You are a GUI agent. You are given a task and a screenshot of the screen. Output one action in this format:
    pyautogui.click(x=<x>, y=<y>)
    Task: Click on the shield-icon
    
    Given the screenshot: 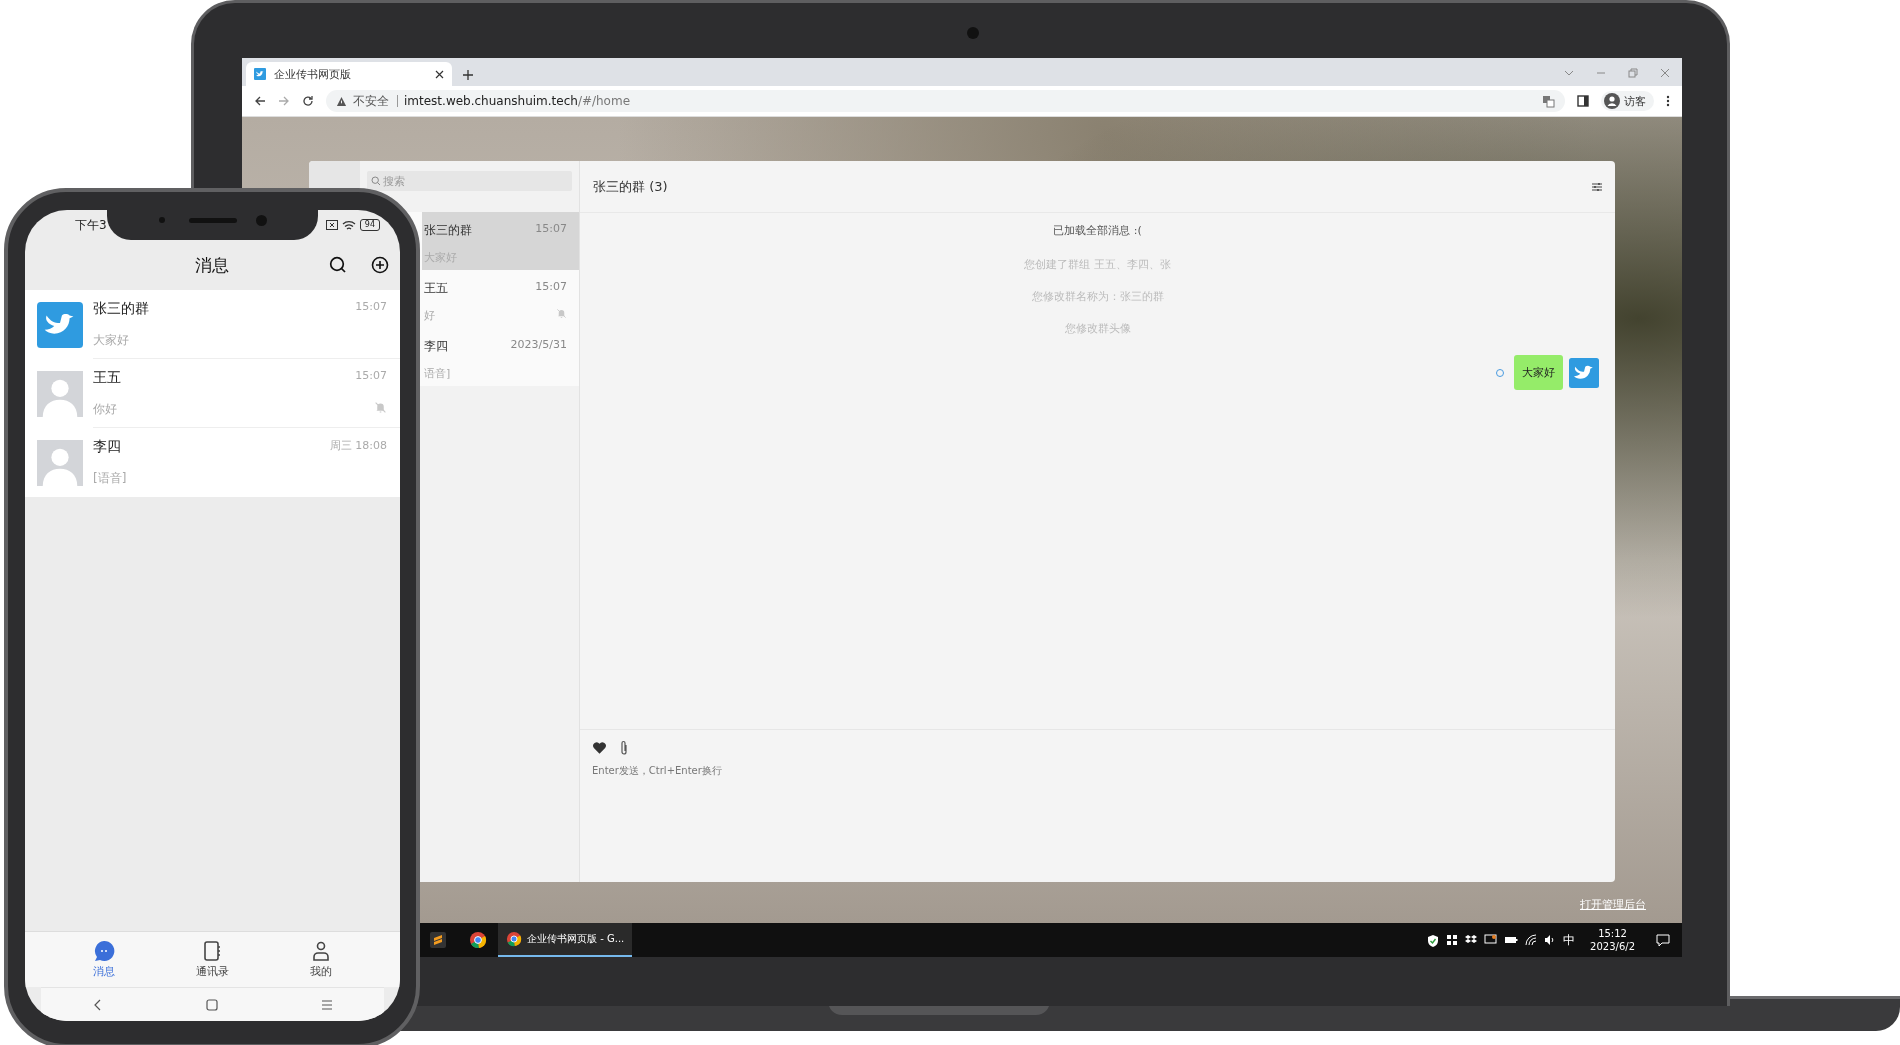 What is the action you would take?
    pyautogui.click(x=1433, y=940)
    